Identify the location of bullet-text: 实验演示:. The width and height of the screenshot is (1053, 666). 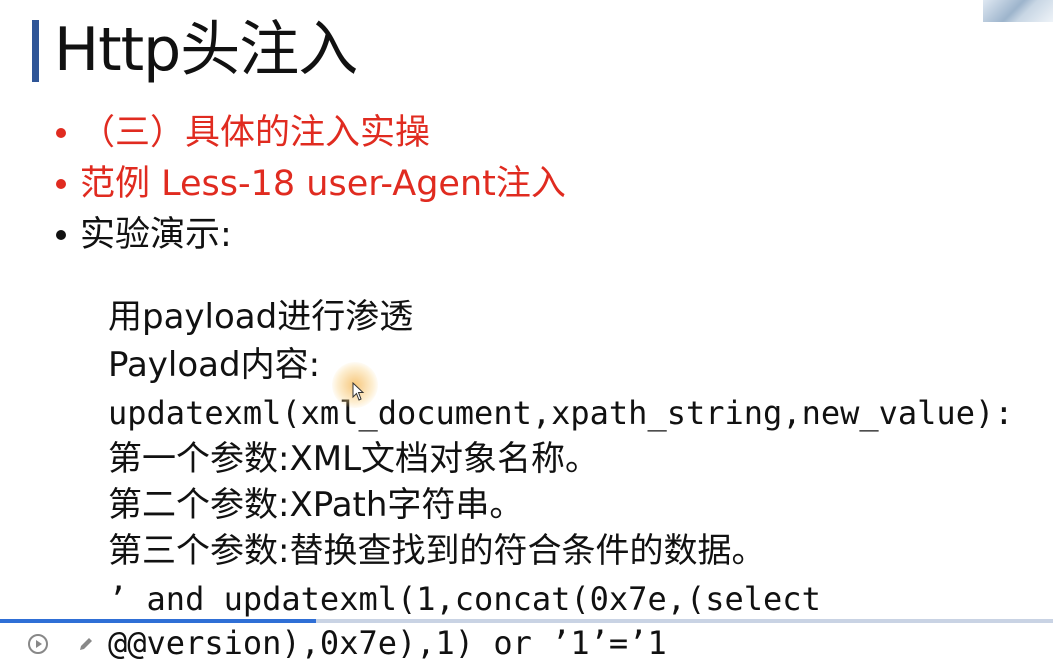
(156, 235).